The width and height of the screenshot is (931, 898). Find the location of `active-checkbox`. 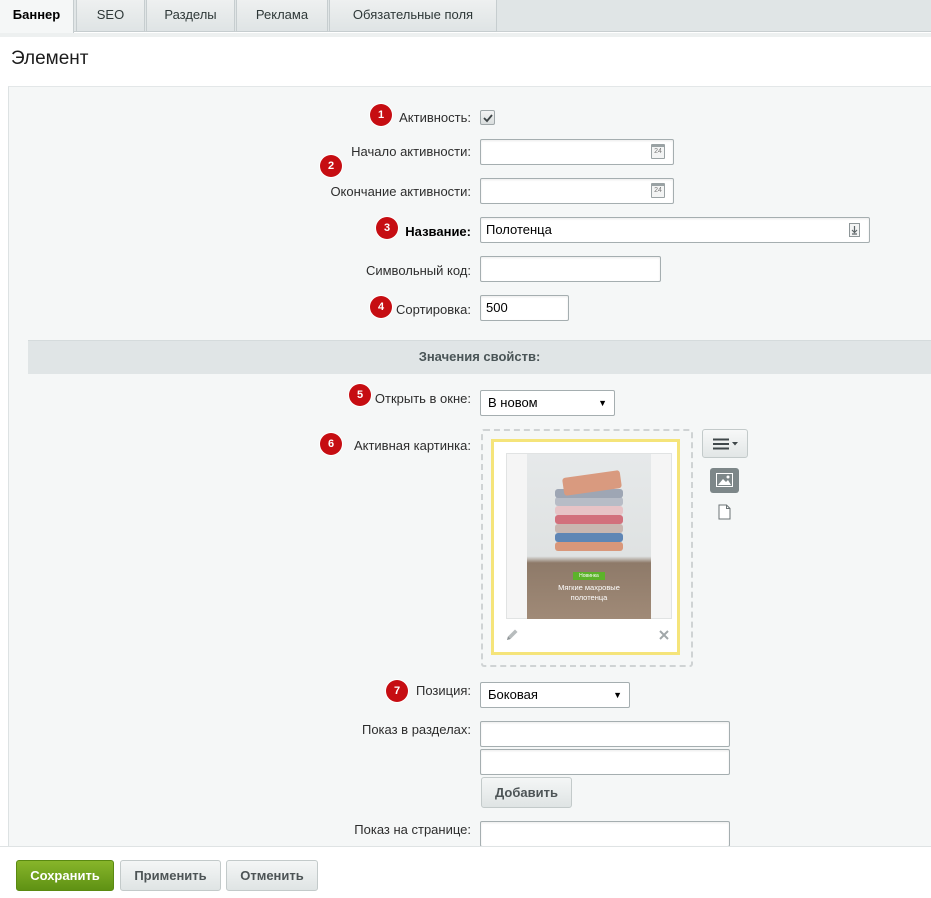

active-checkbox is located at coordinates (487, 117).